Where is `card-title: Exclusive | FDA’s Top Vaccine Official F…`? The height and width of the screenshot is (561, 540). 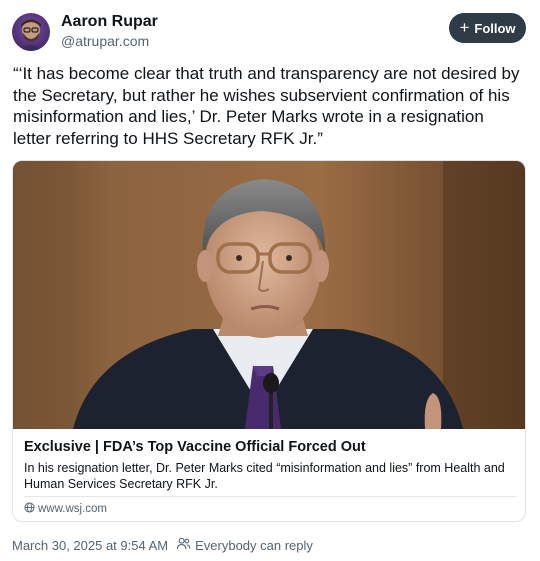 card-title: Exclusive | FDA’s Top Vaccine Official F… is located at coordinates (195, 447).